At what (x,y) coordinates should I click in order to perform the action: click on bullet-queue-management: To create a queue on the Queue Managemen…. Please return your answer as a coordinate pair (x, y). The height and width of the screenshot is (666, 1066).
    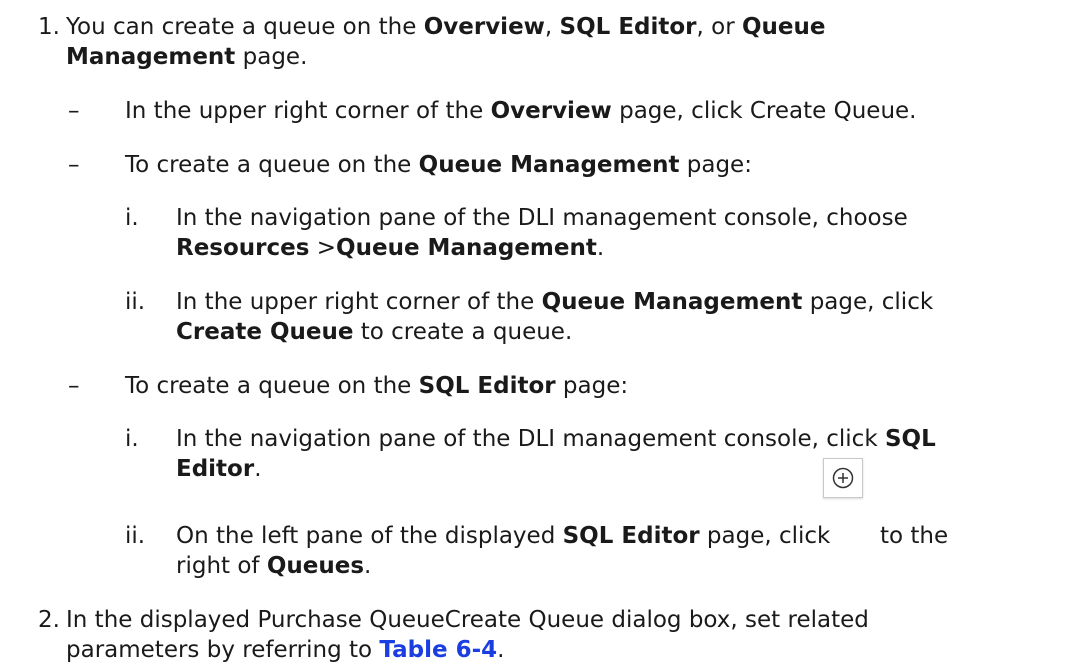
    Looking at the image, I should click on (438, 165).